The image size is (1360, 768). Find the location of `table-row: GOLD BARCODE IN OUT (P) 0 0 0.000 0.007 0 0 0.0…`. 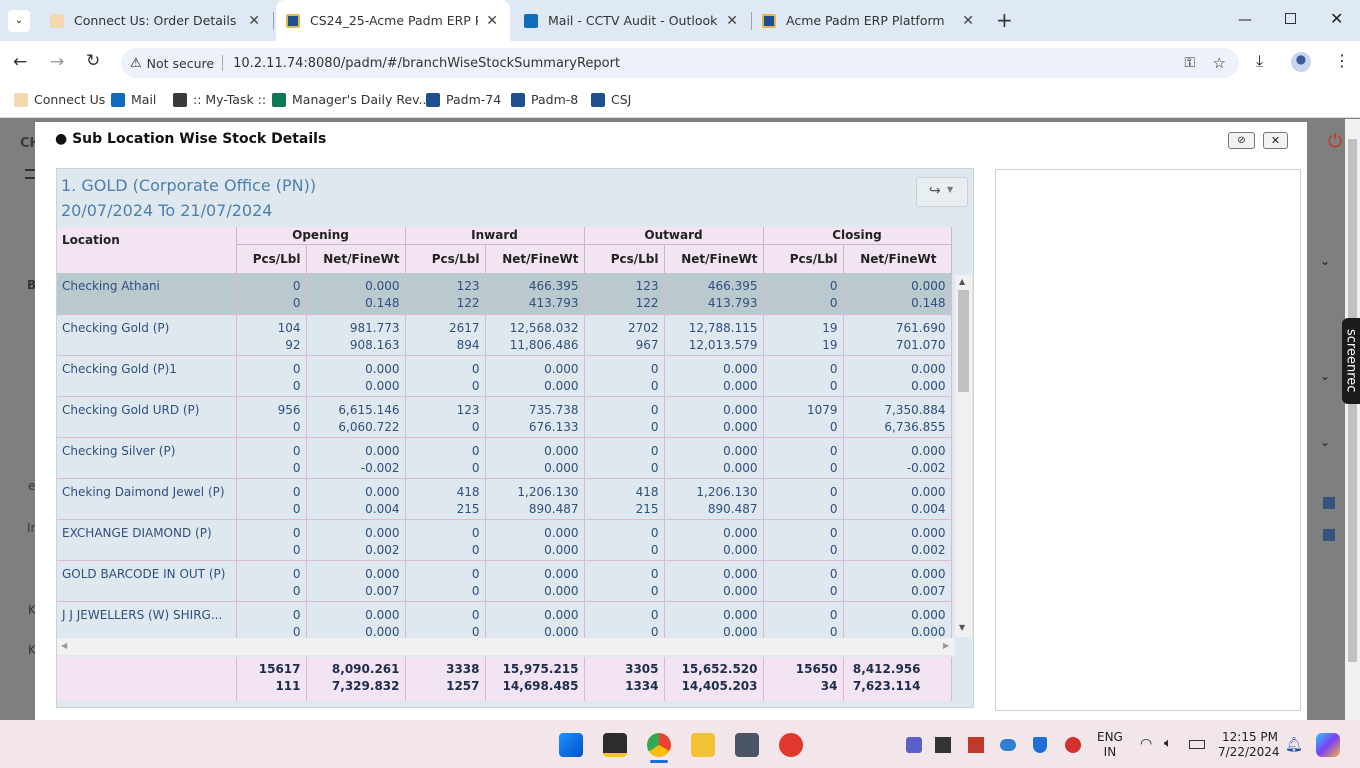

table-row: GOLD BARCODE IN OUT (P) 0 0 0.000 0.007 0 0 0.0… is located at coordinates (504, 581).